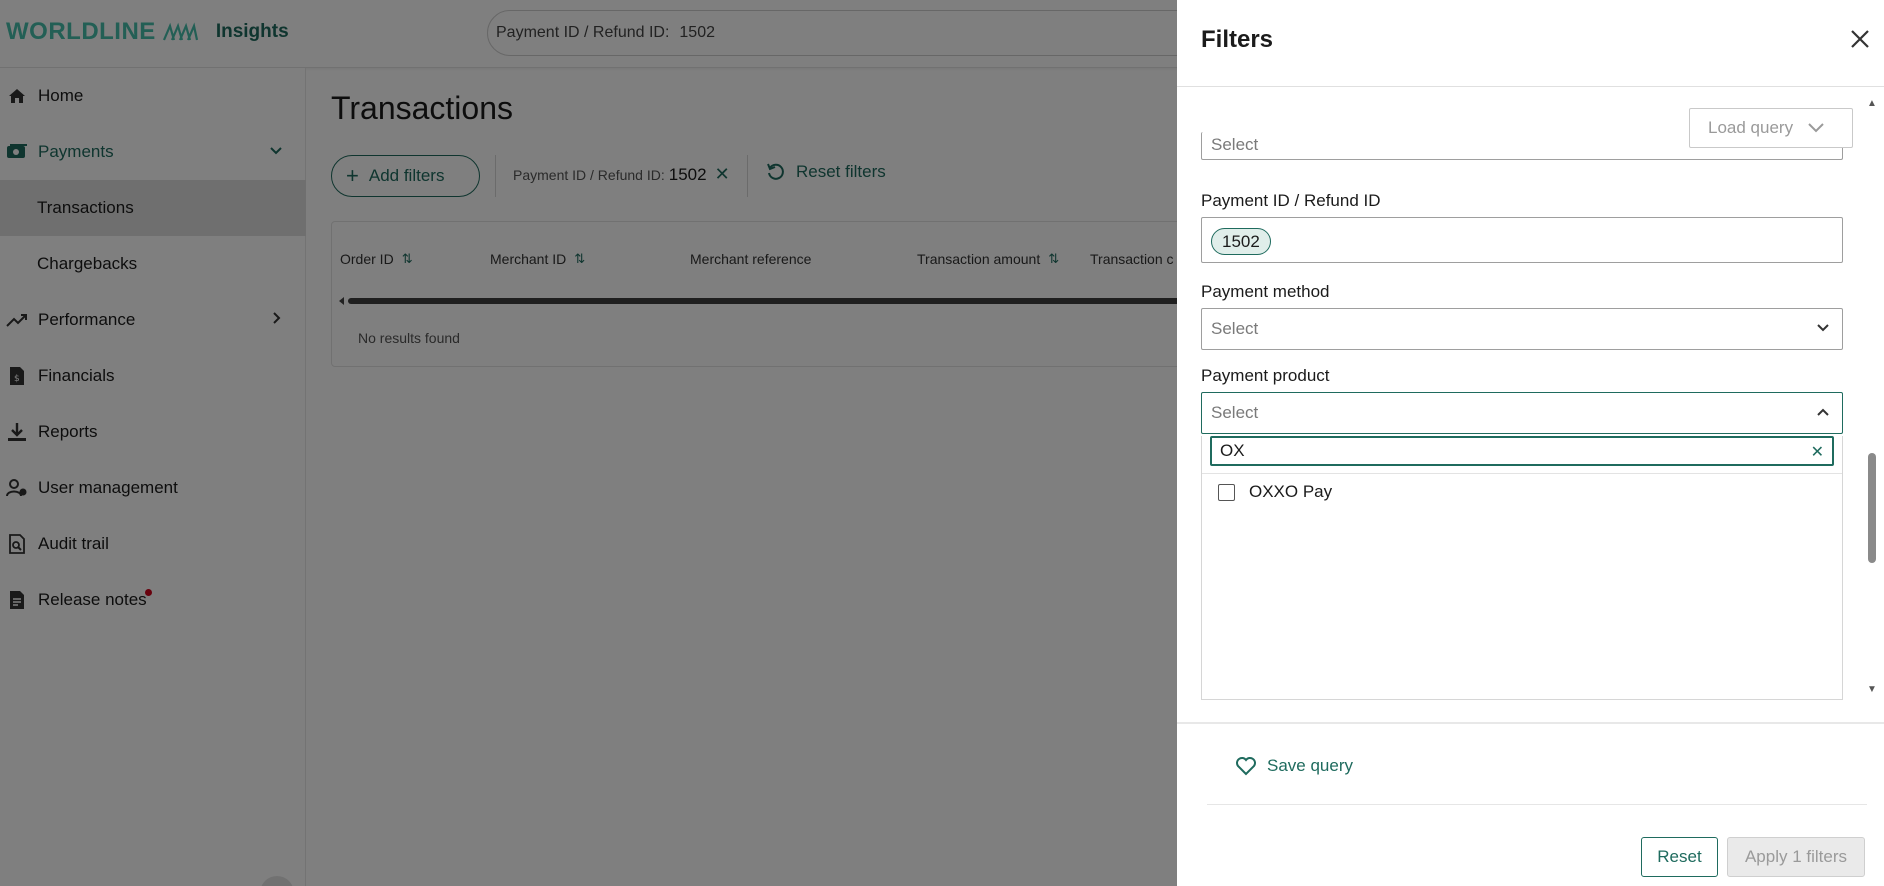  Describe the element at coordinates (1679, 857) in the screenshot. I see `reset-button: Reset` at that location.